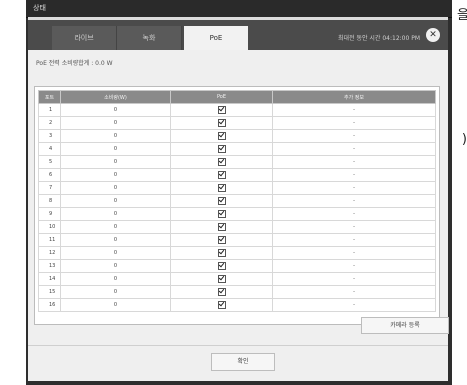  I want to click on port-cell: 14, so click(49, 279).